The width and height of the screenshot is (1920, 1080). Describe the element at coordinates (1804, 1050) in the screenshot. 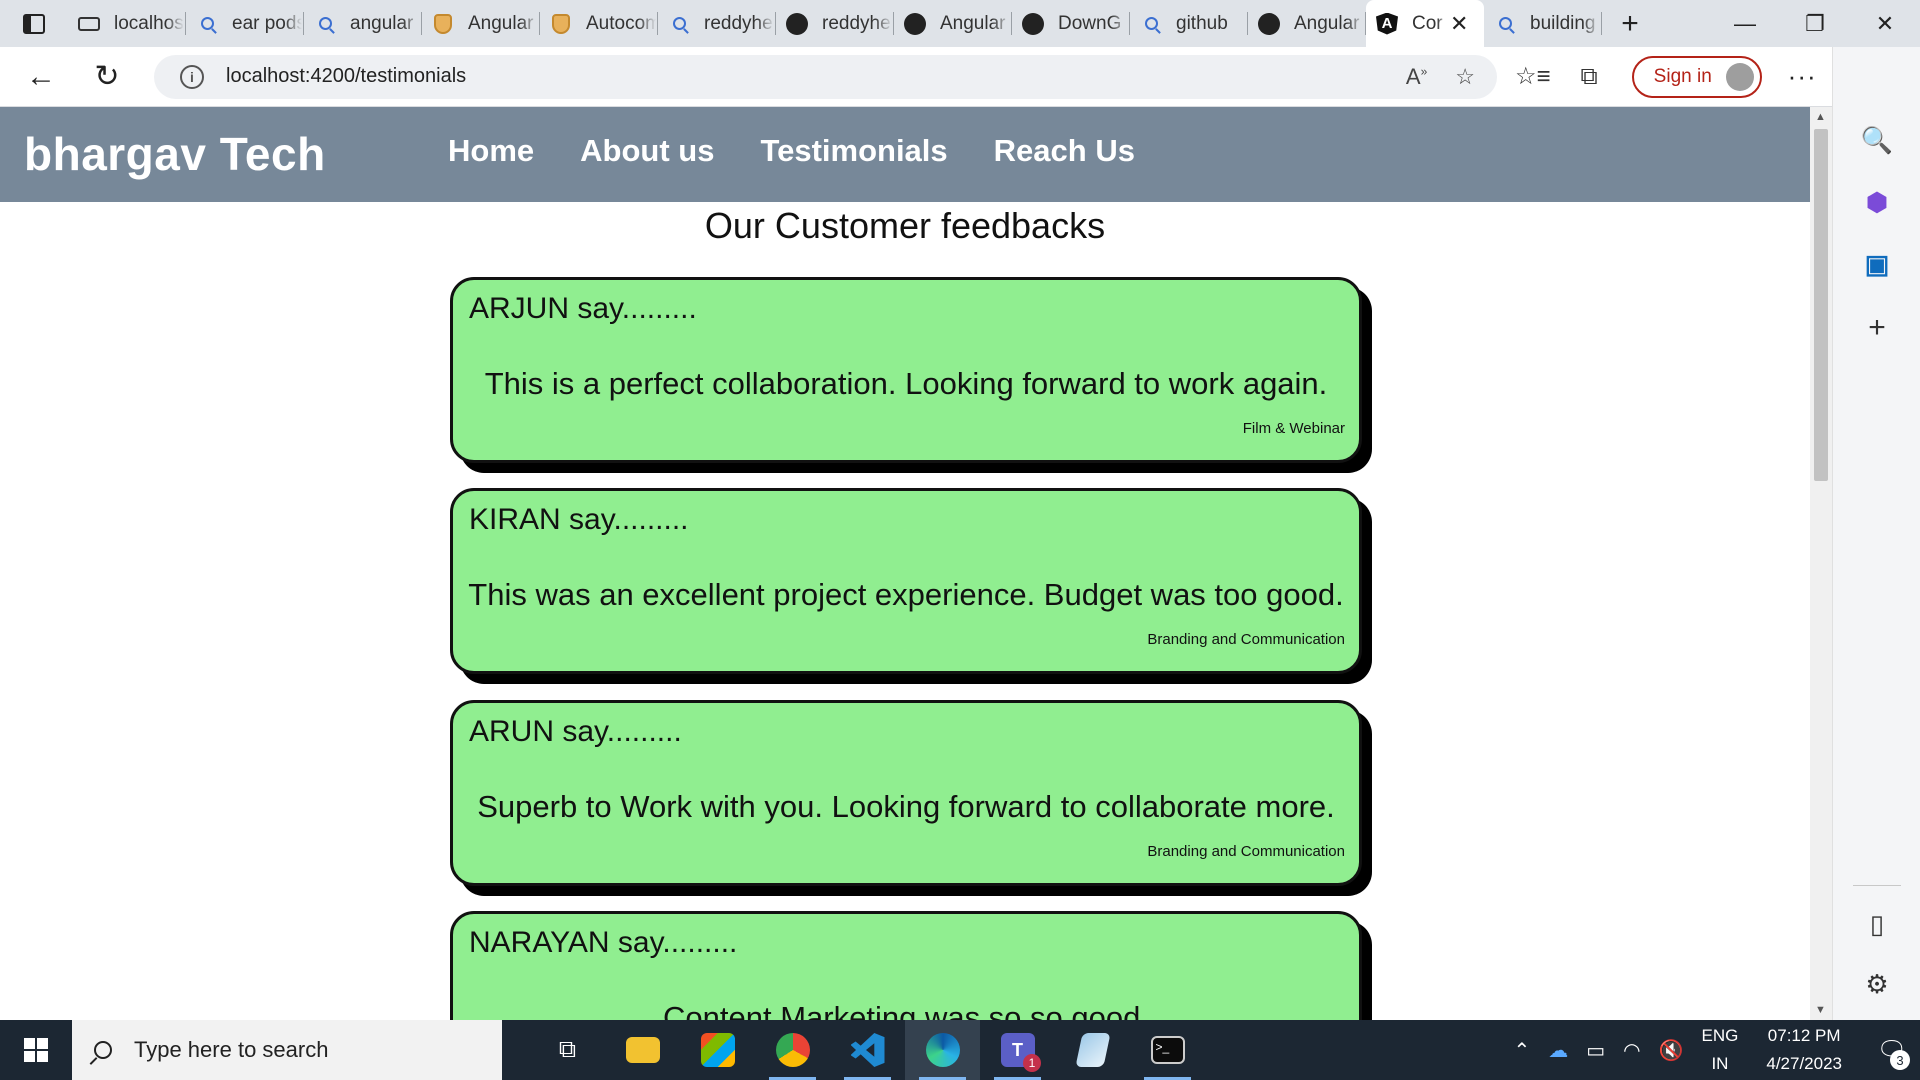

I see `clock: 07:12 PM 4/27/2023` at that location.